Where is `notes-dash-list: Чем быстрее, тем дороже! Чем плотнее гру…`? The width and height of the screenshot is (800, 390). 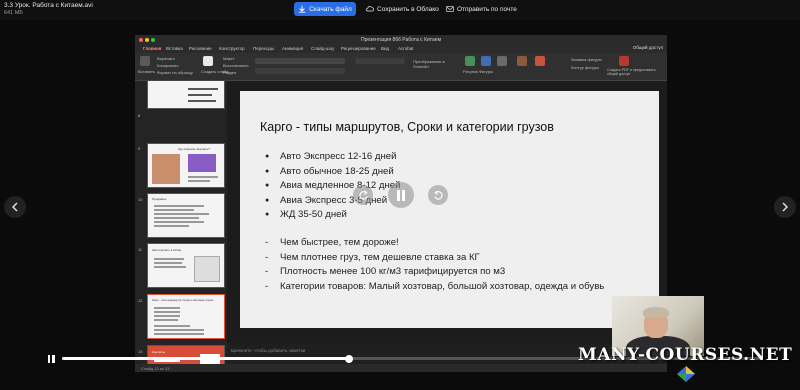 notes-dash-list: Чем быстрее, тем дороже! Чем плотнее гру… is located at coordinates (434, 265).